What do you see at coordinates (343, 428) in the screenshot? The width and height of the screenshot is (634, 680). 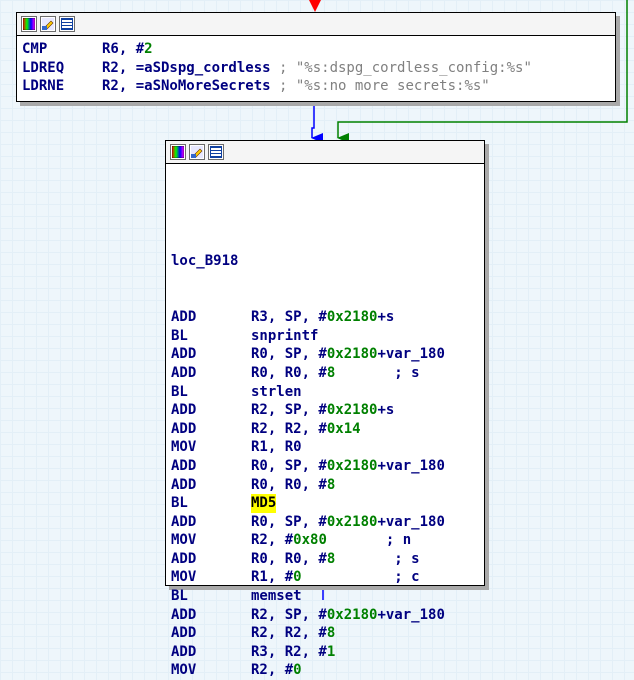 I see `code-immediate: 0x14` at bounding box center [343, 428].